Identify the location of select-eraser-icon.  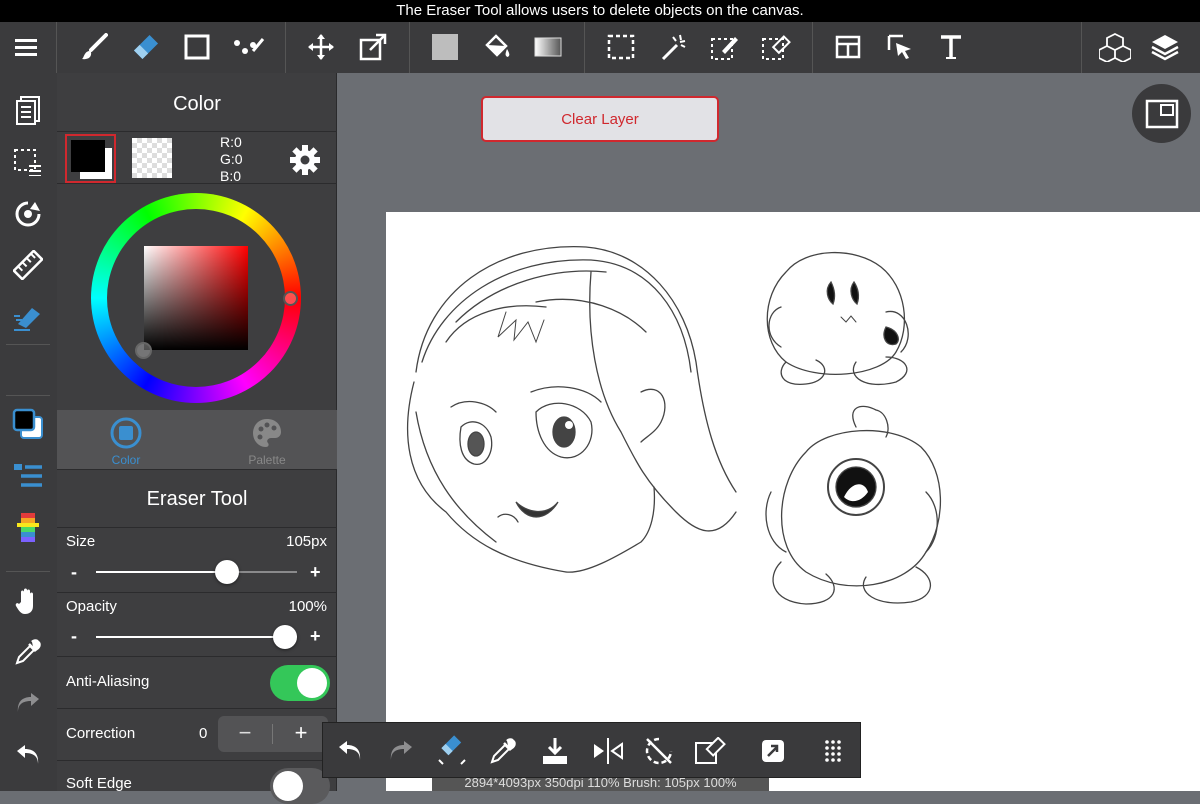
(776, 47).